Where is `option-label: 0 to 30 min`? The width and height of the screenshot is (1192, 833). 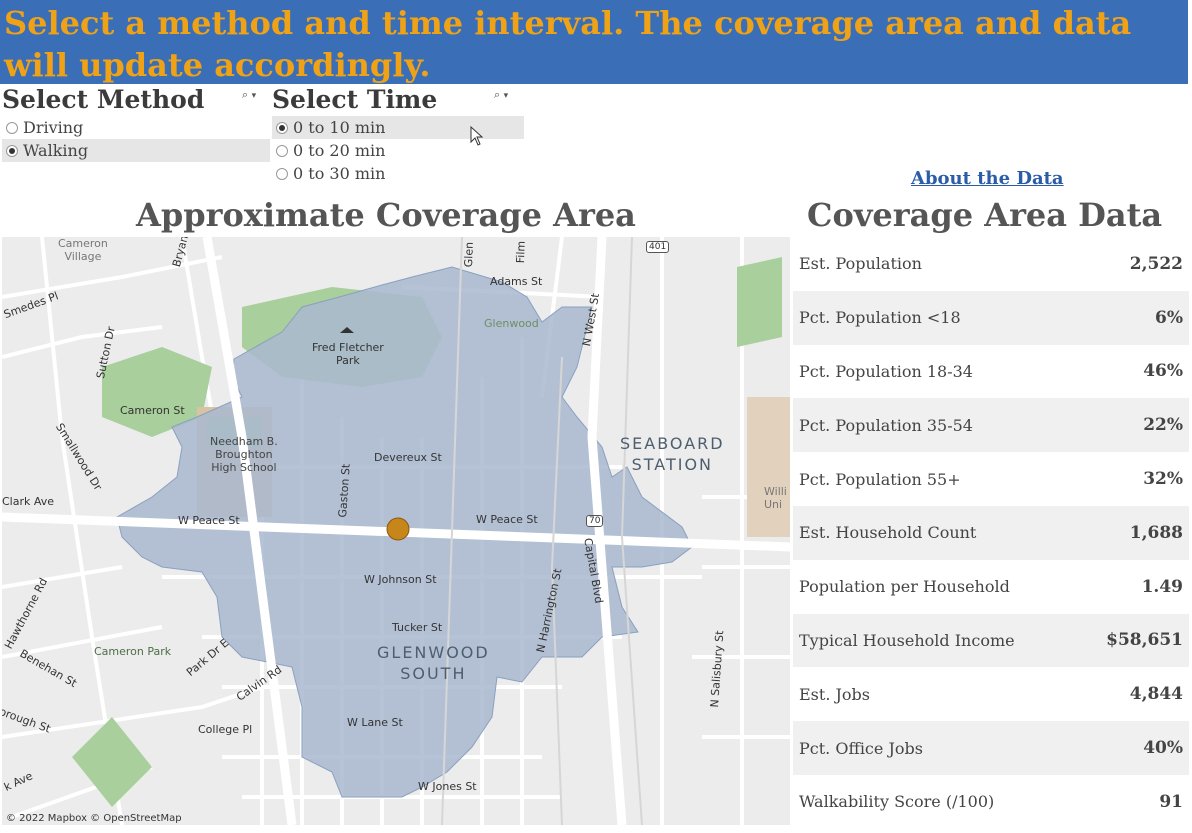 option-label: 0 to 30 min is located at coordinates (339, 173).